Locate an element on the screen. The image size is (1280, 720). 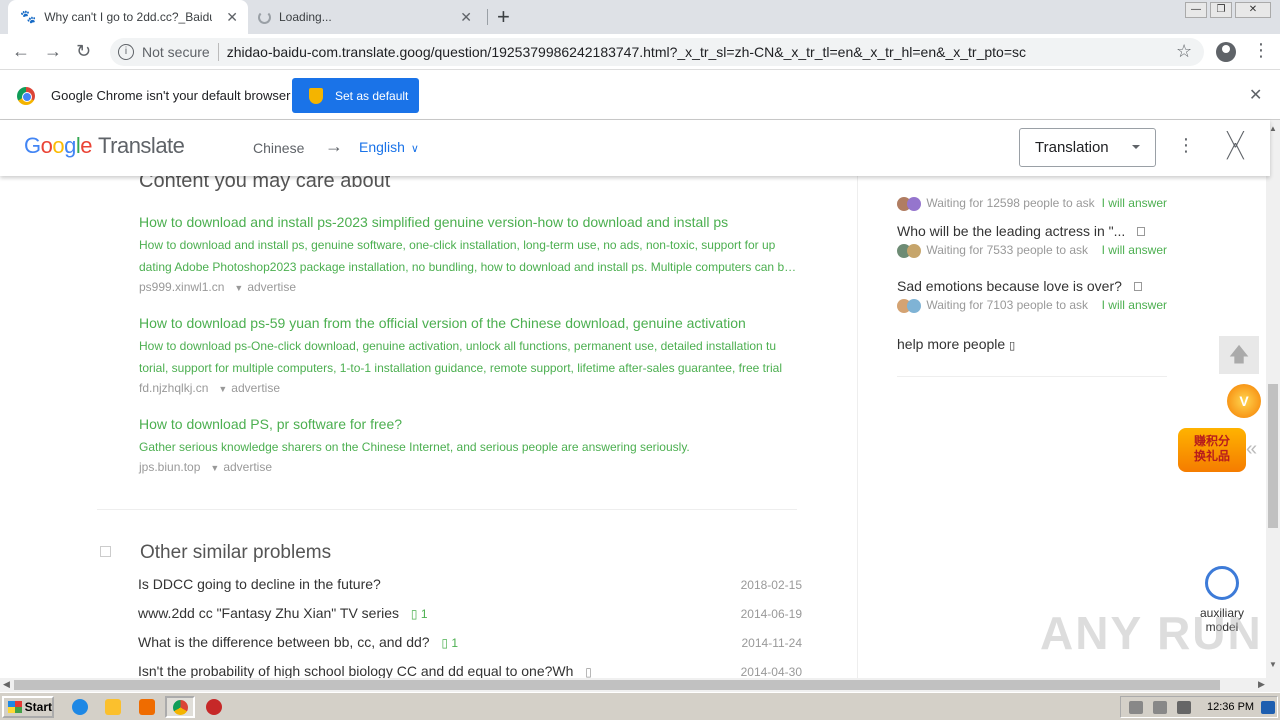
translation-mode-select: Translation is located at coordinates (1087, 147).